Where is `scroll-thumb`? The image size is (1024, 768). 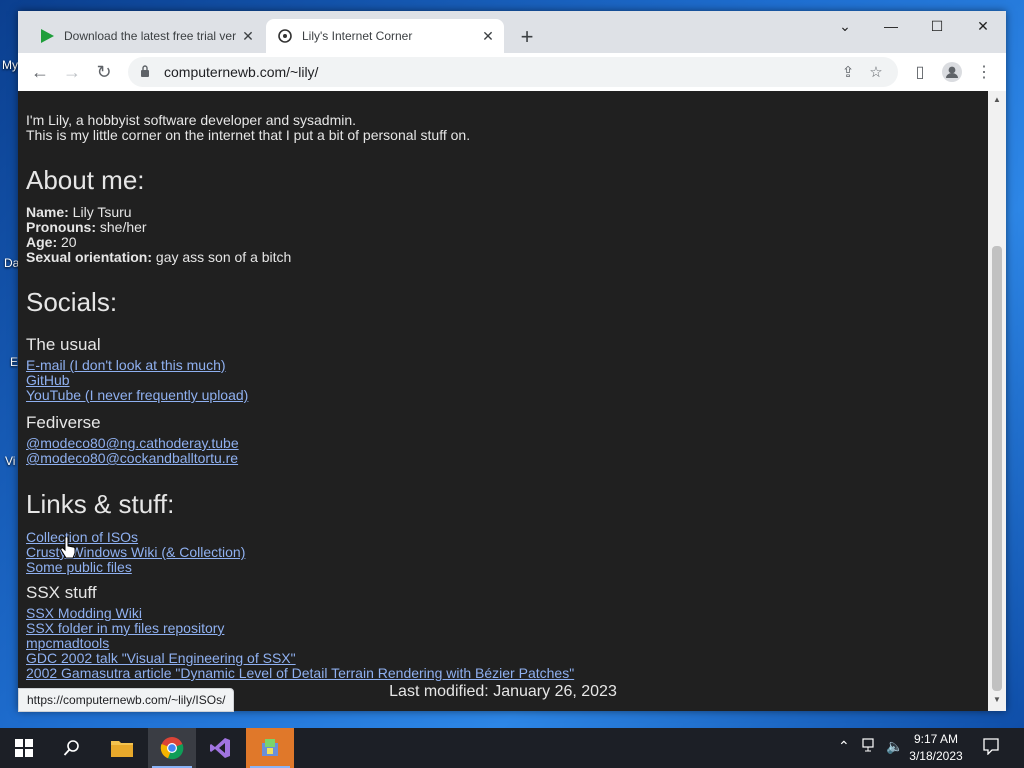 scroll-thumb is located at coordinates (997, 468).